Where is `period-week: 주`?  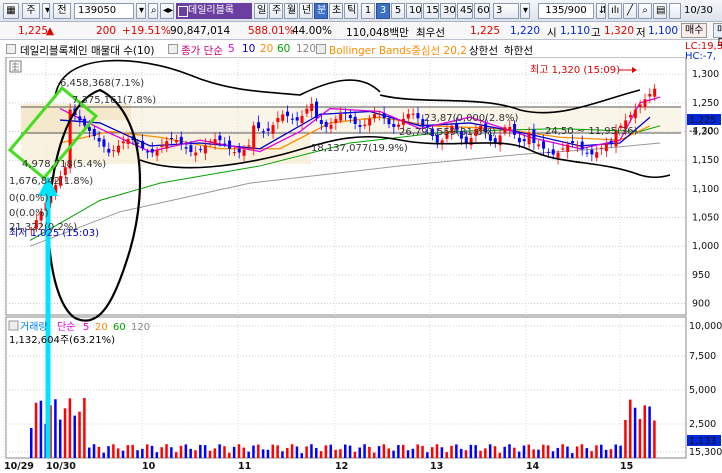 period-week: 주 is located at coordinates (276, 11).